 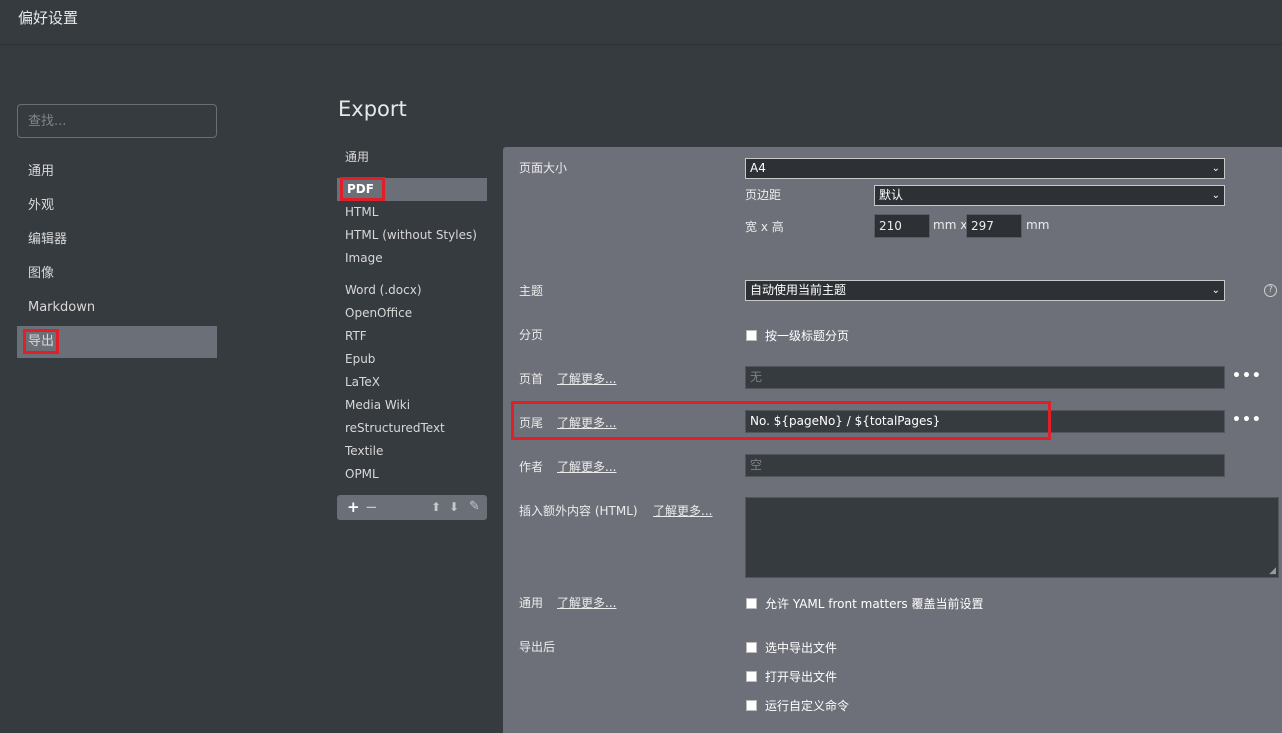 What do you see at coordinates (117, 206) in the screenshot?
I see `sidebar-item-appearance: 外观` at bounding box center [117, 206].